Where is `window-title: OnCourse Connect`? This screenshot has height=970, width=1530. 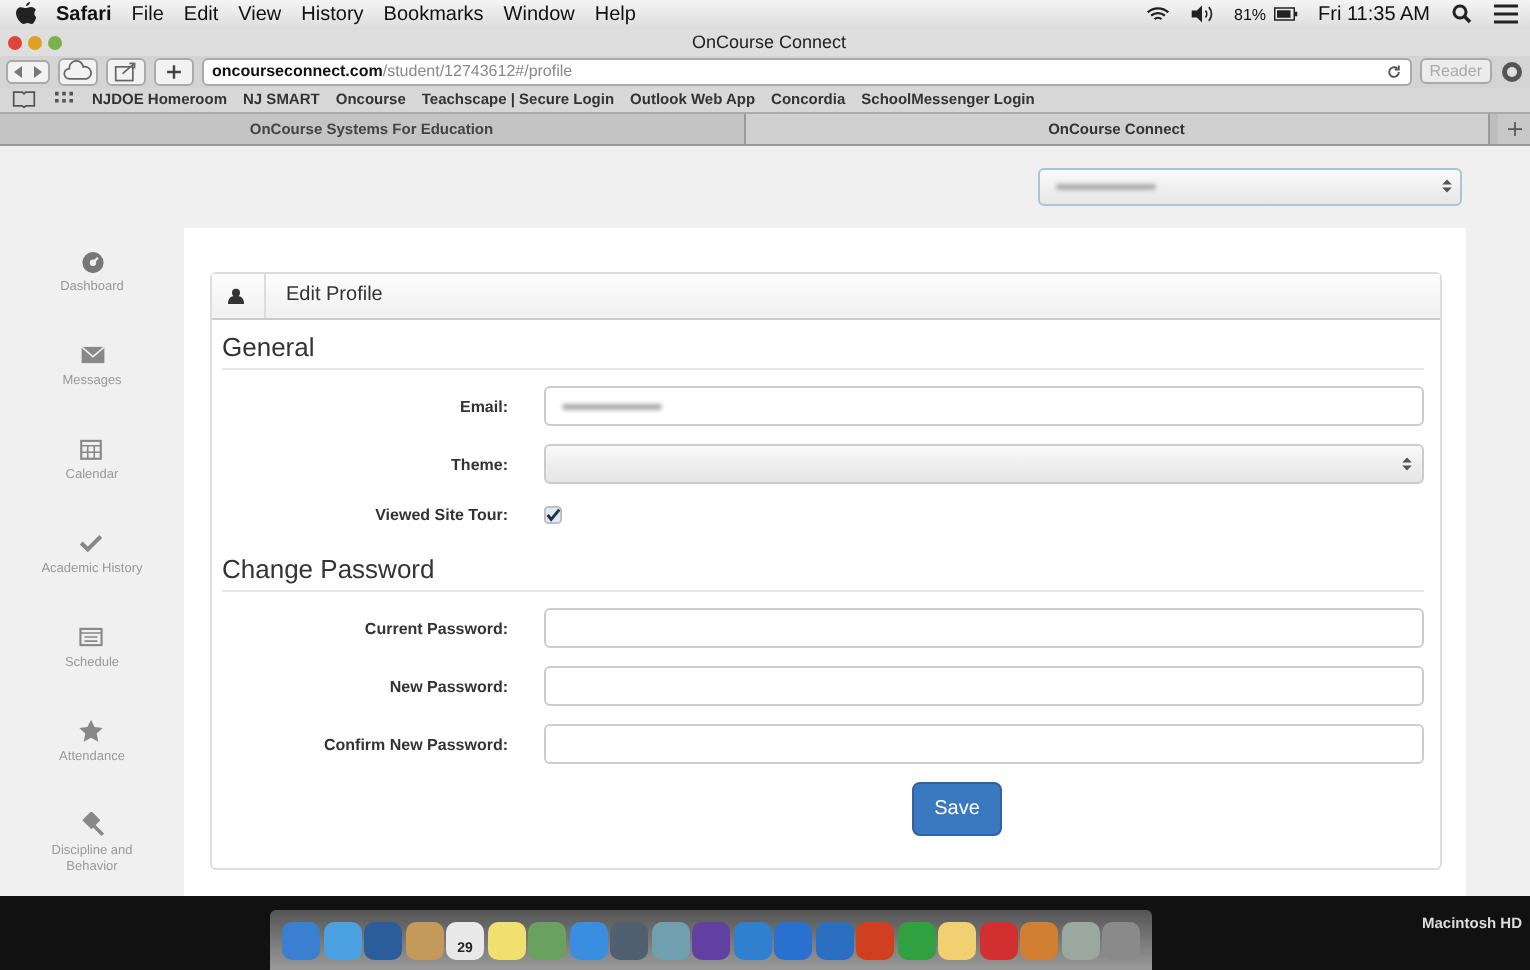 window-title: OnCourse Connect is located at coordinates (769, 42).